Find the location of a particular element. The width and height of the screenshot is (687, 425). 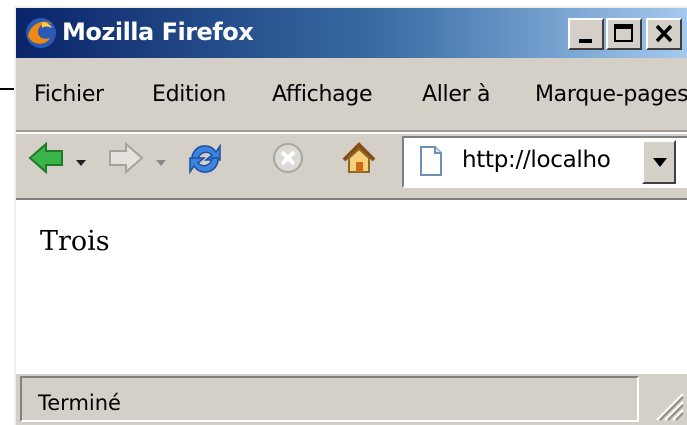

menu-fichier: Fichier is located at coordinates (69, 94).